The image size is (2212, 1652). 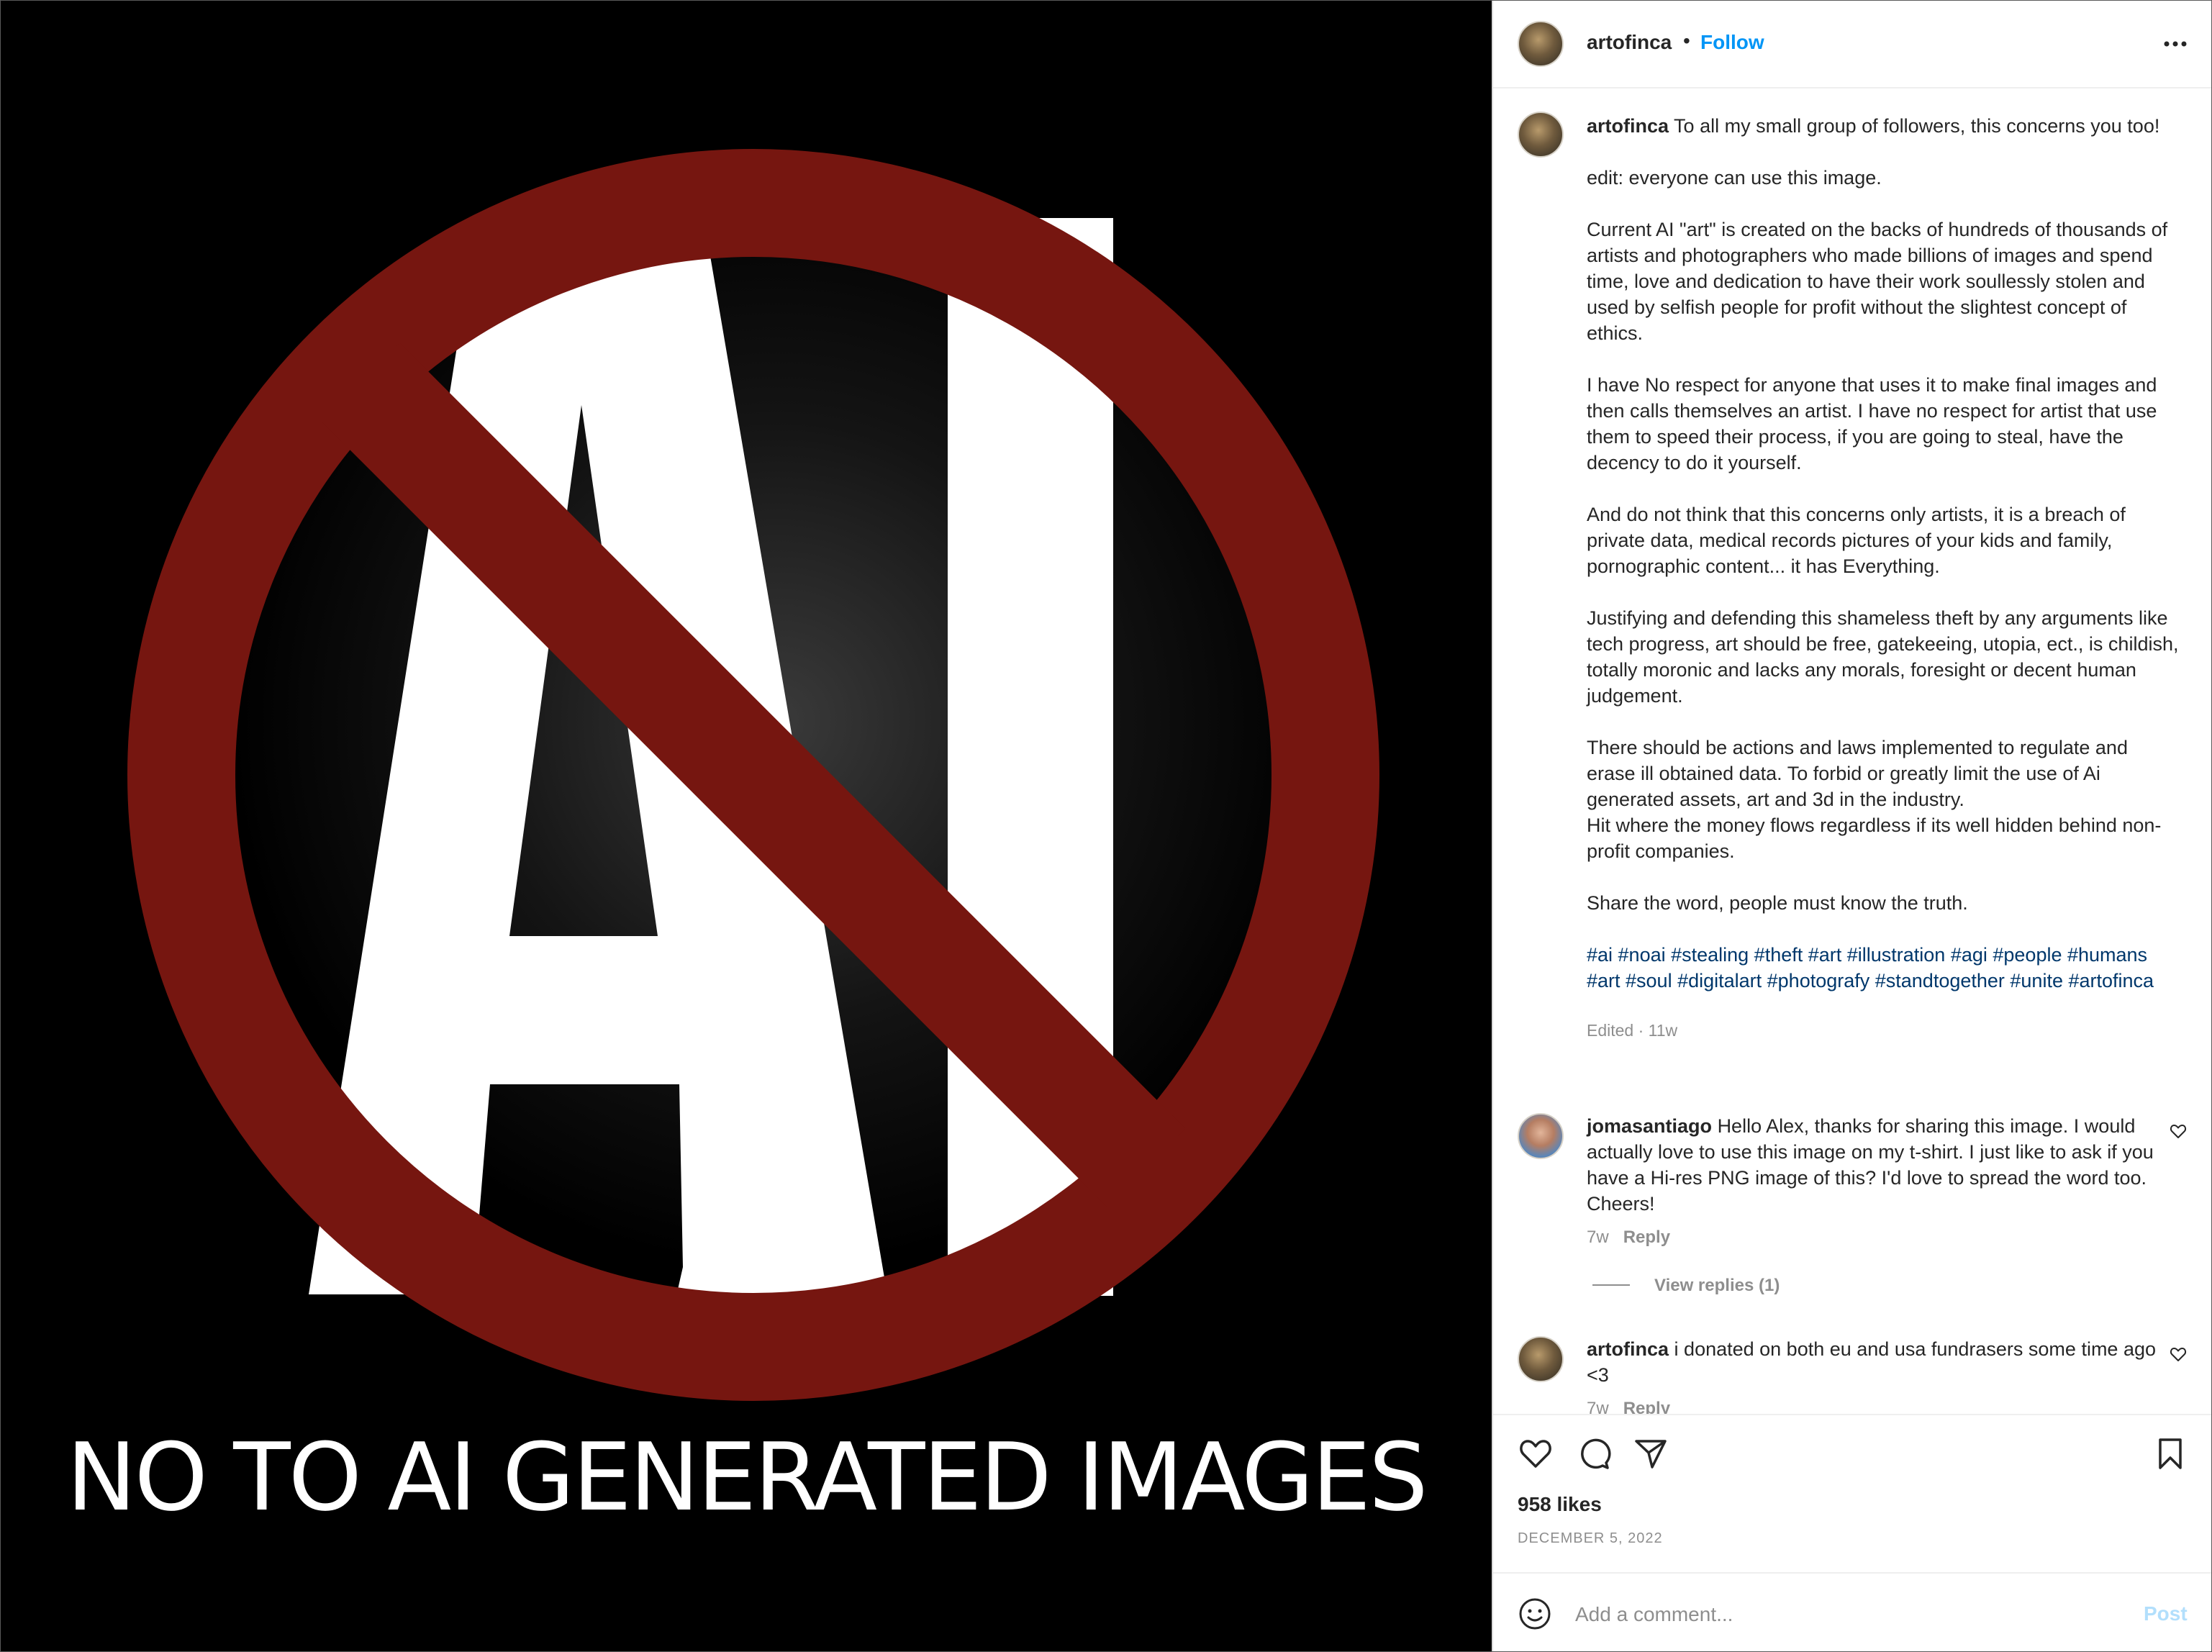 I want to click on comment-icon, so click(x=1593, y=1453).